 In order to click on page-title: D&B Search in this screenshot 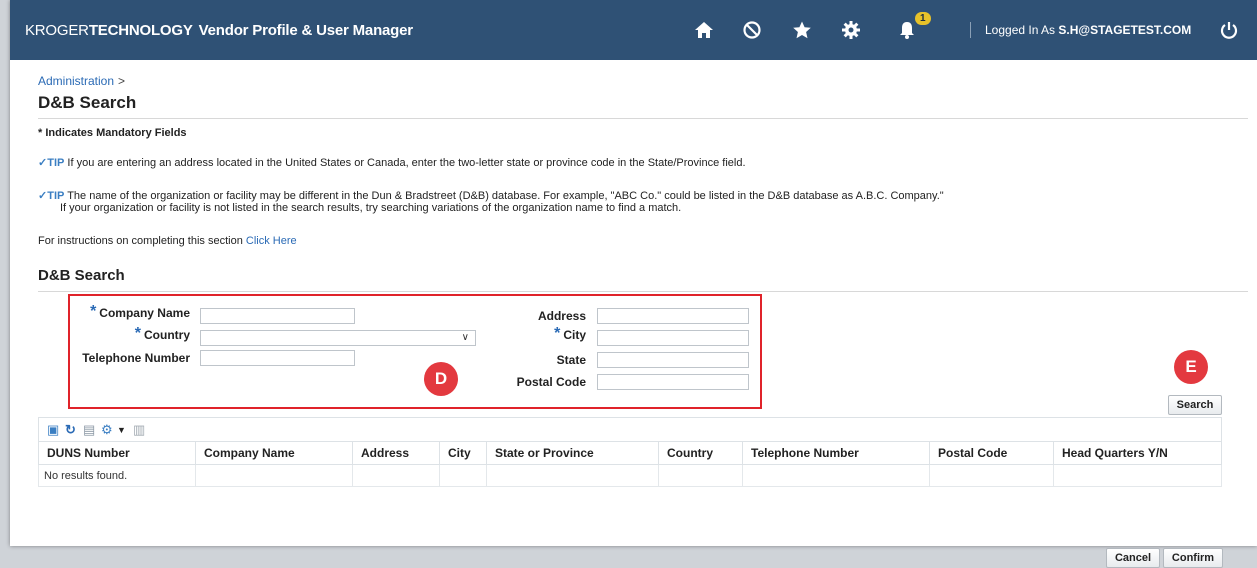, I will do `click(87, 102)`.